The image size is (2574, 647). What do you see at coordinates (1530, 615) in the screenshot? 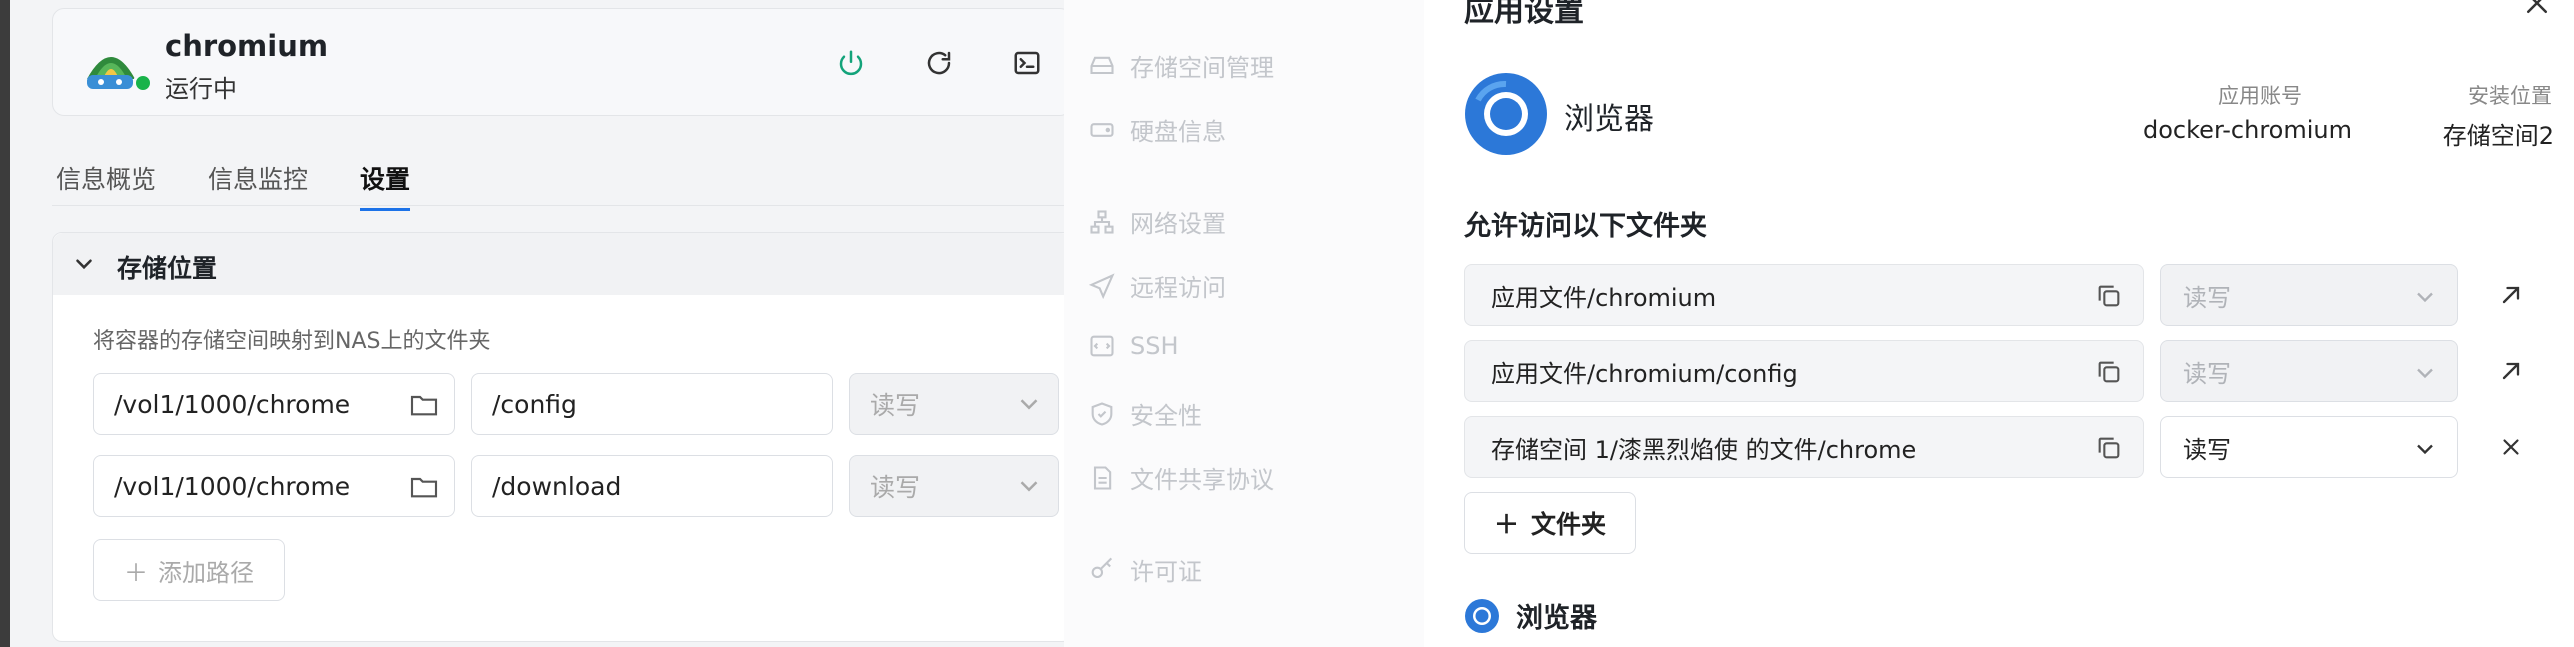
I see `sub-app-entry: 浏览器` at bounding box center [1530, 615].